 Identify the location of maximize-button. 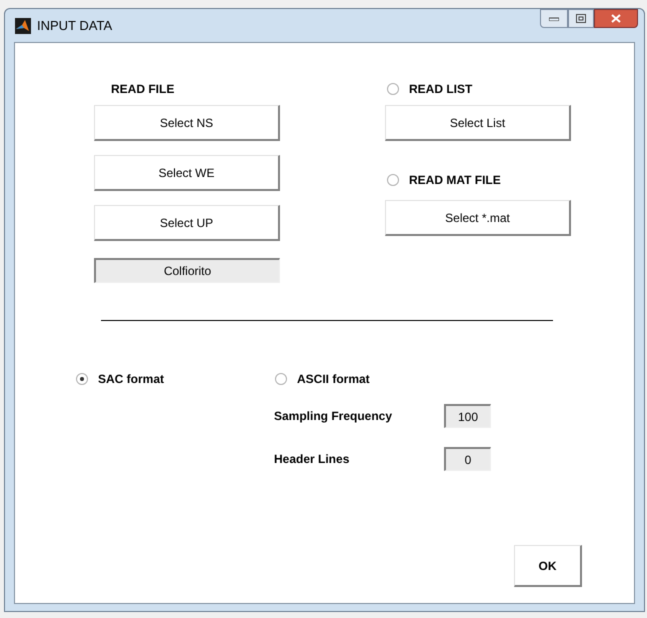
(581, 18).